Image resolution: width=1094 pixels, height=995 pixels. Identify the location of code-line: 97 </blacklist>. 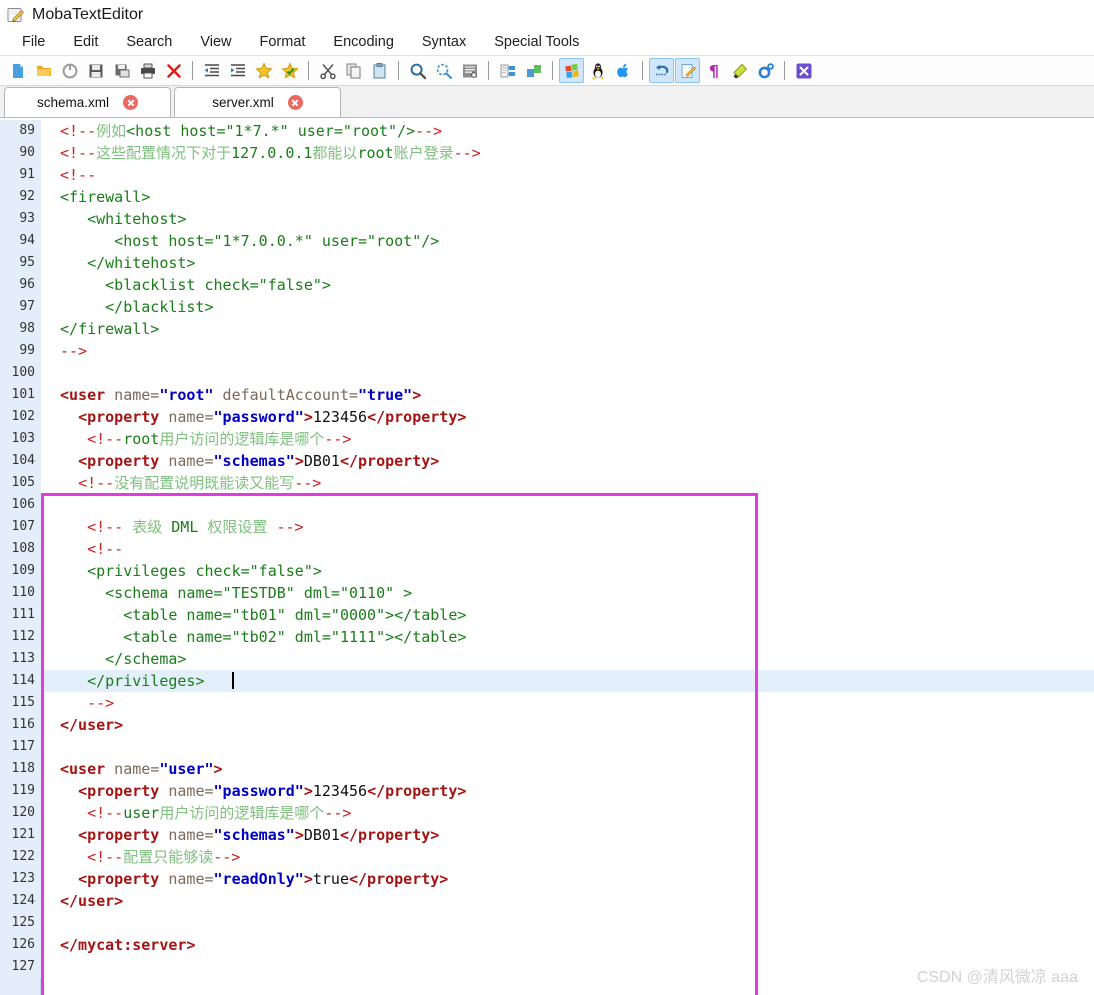
(547, 307).